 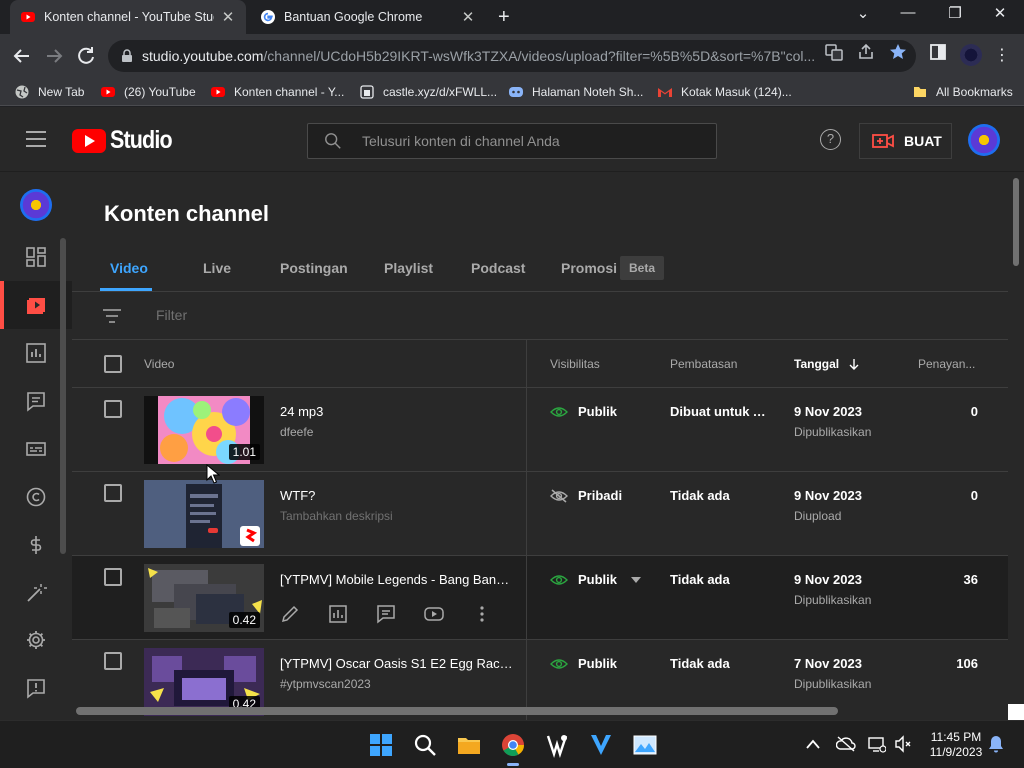 I want to click on comments-action, so click(x=400, y=614).